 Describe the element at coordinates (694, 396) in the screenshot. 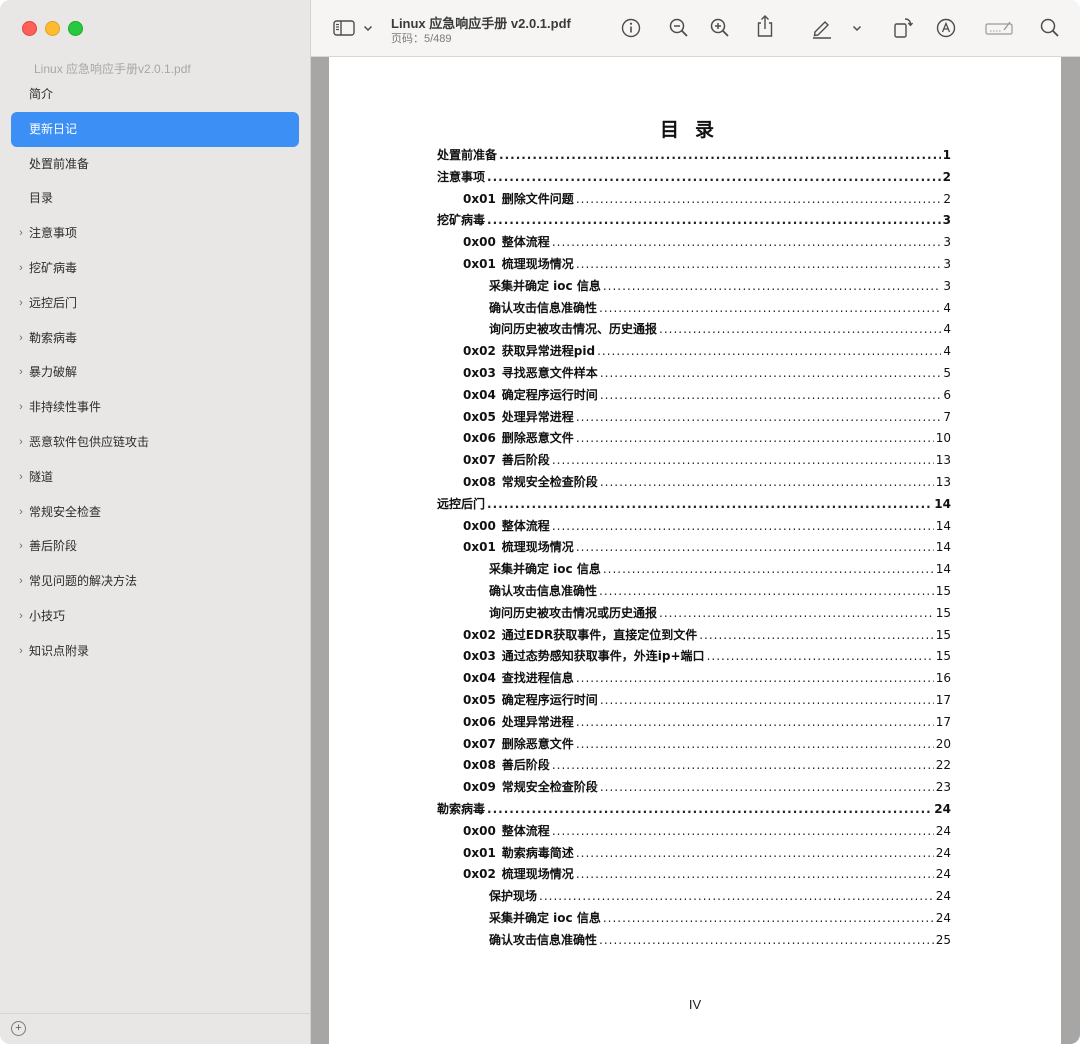

I see `toc-entry: 0x04 确定程序运行时间 6` at that location.